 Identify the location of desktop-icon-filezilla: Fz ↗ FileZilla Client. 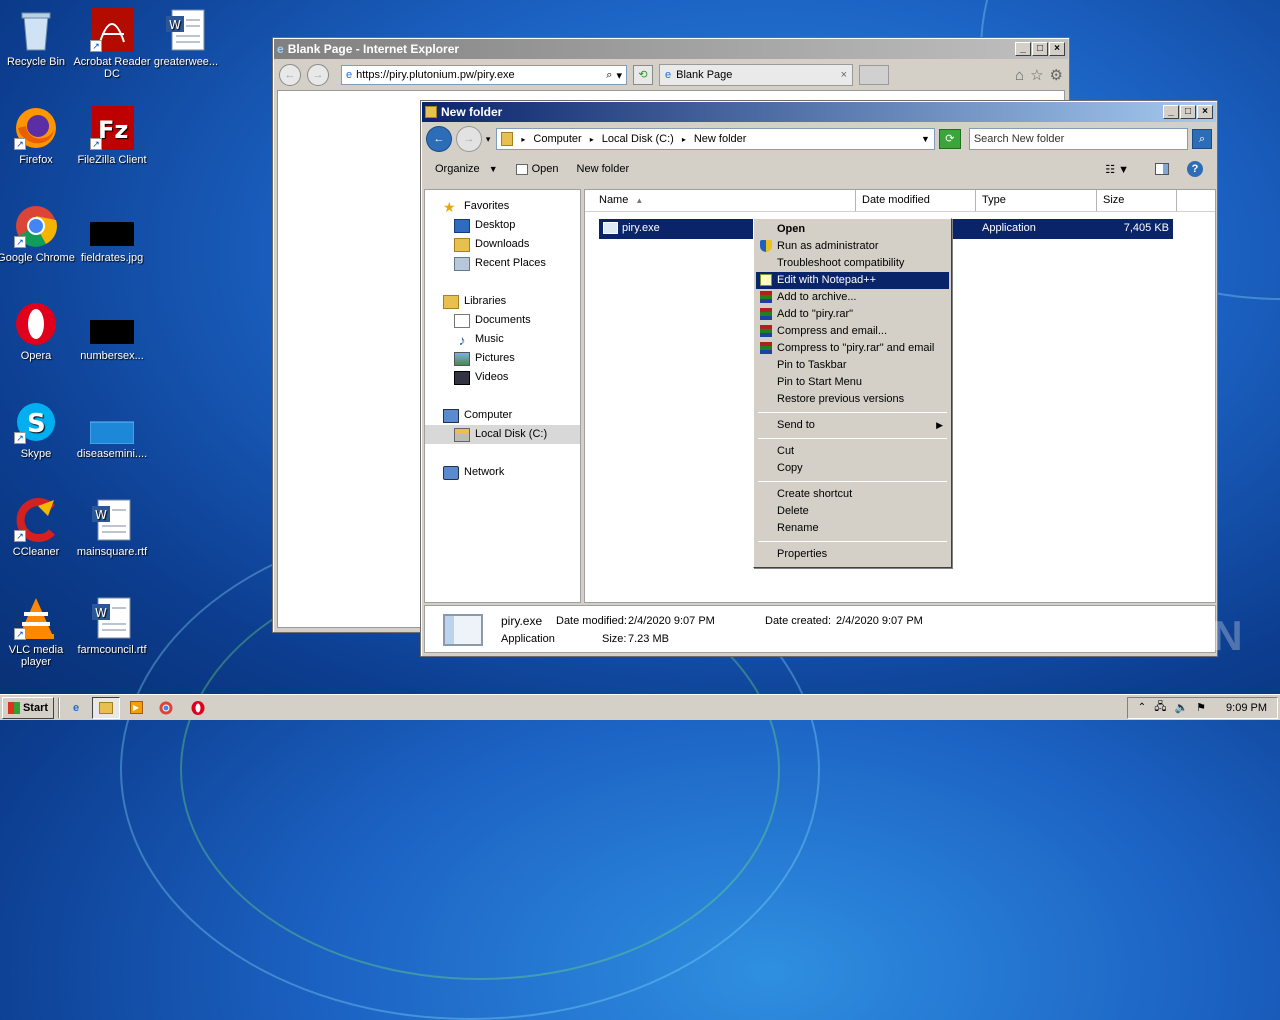
(112, 136).